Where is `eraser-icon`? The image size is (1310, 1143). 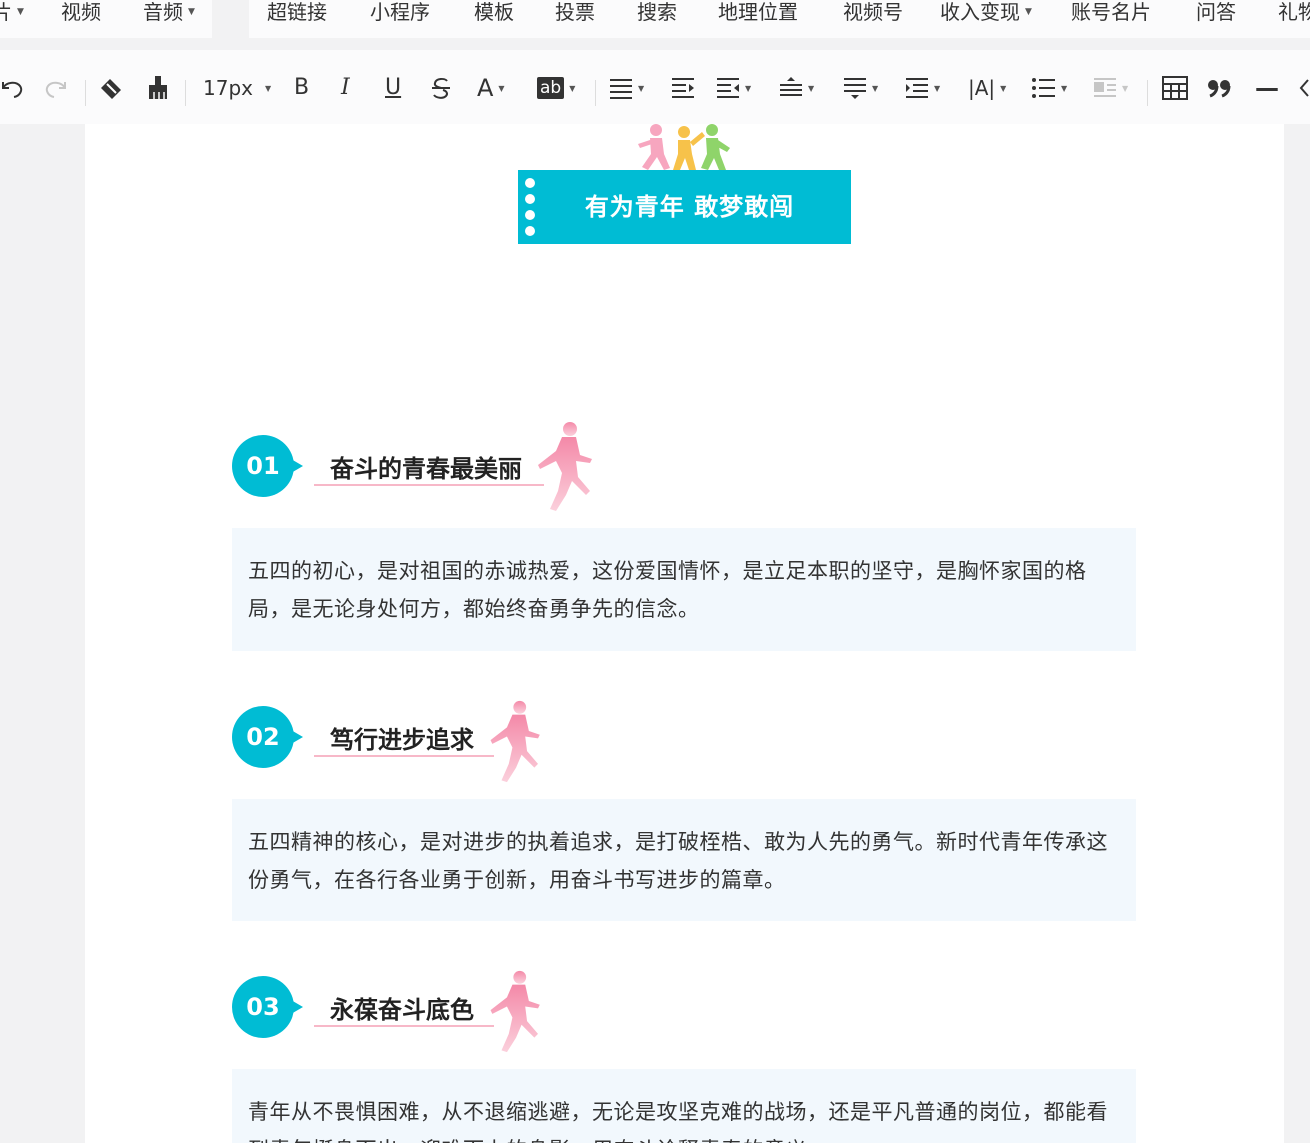 eraser-icon is located at coordinates (111, 89).